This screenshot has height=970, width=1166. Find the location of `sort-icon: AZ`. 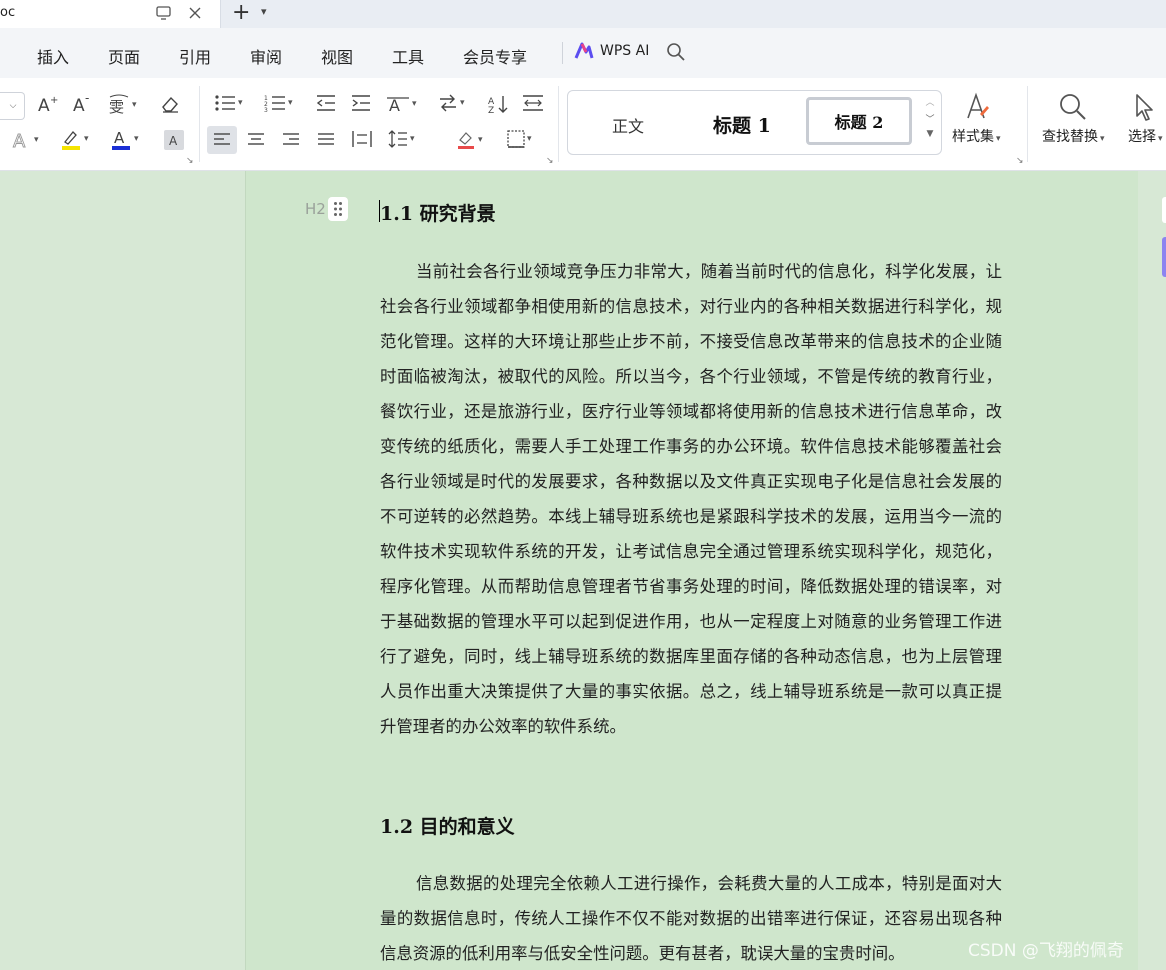

sort-icon: AZ is located at coordinates (499, 104).